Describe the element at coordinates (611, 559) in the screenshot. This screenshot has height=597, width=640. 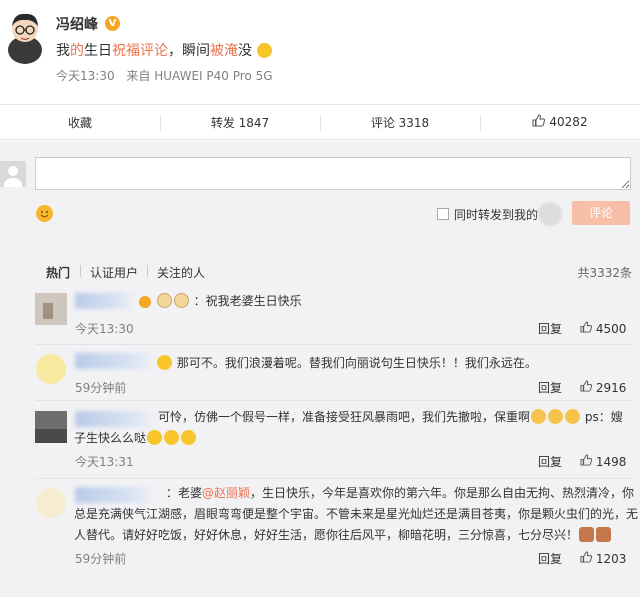
I see `comment-like-count: 1203` at that location.